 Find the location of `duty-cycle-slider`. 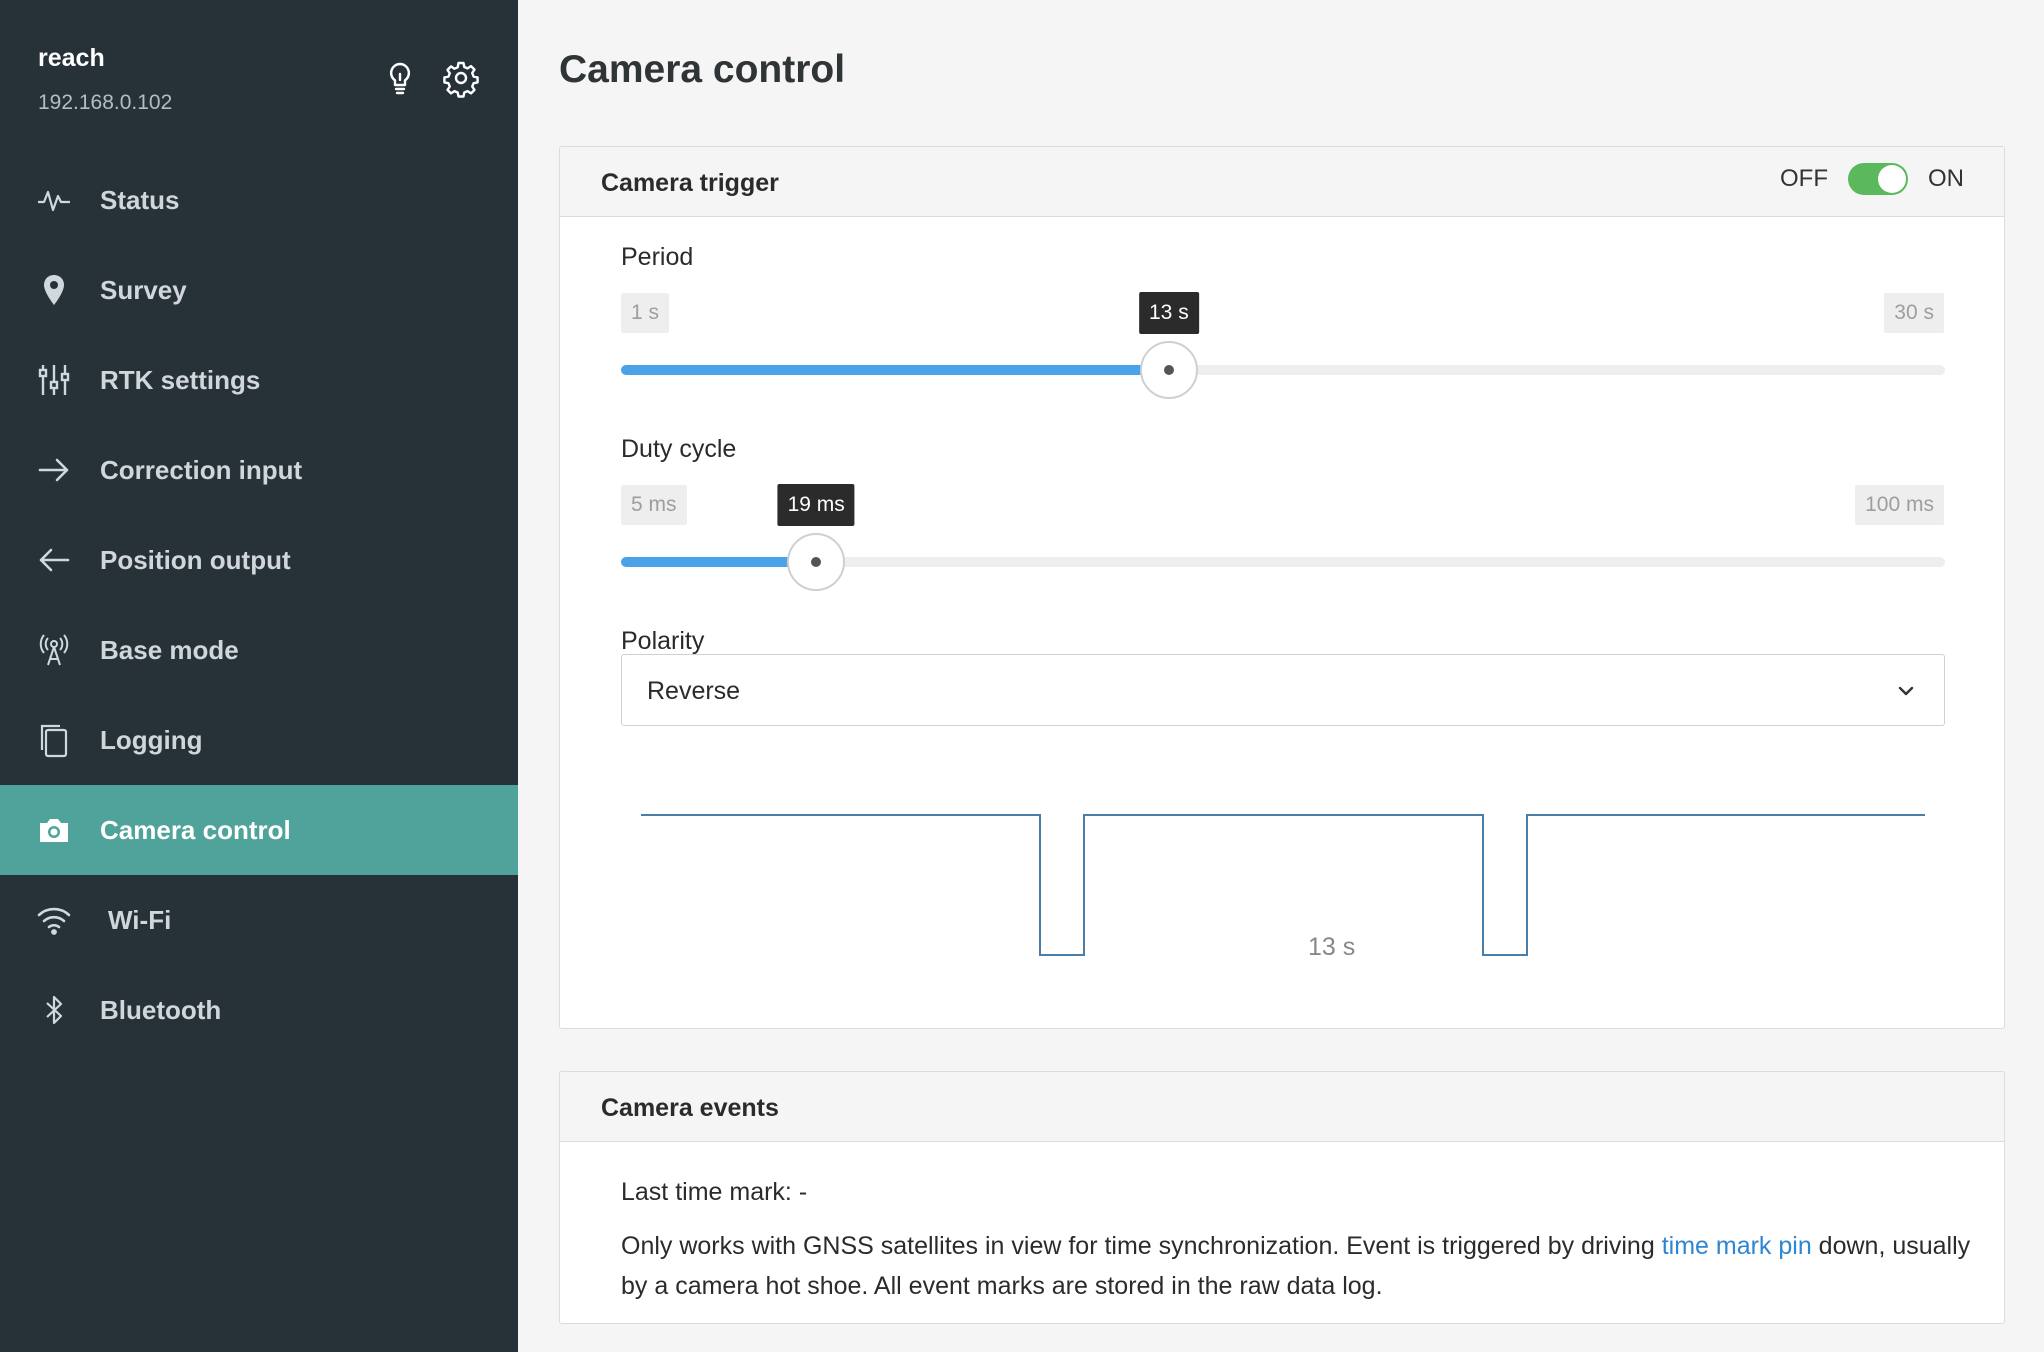

duty-cycle-slider is located at coordinates (1283, 562).